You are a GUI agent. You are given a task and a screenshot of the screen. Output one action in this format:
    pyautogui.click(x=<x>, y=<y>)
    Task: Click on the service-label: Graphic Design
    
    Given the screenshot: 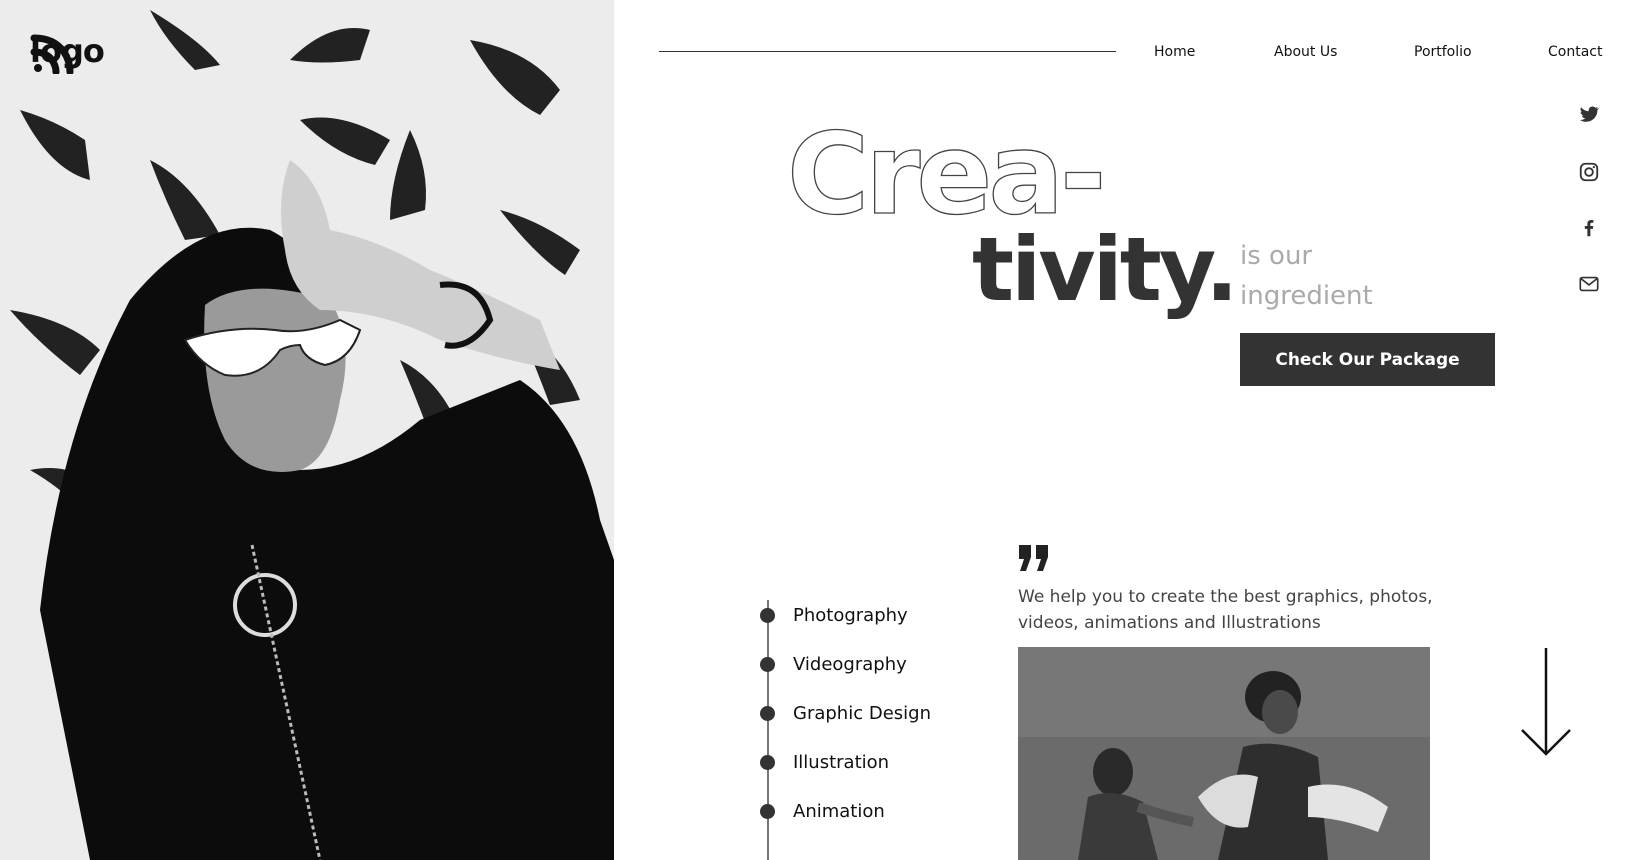 What is the action you would take?
    pyautogui.click(x=862, y=713)
    